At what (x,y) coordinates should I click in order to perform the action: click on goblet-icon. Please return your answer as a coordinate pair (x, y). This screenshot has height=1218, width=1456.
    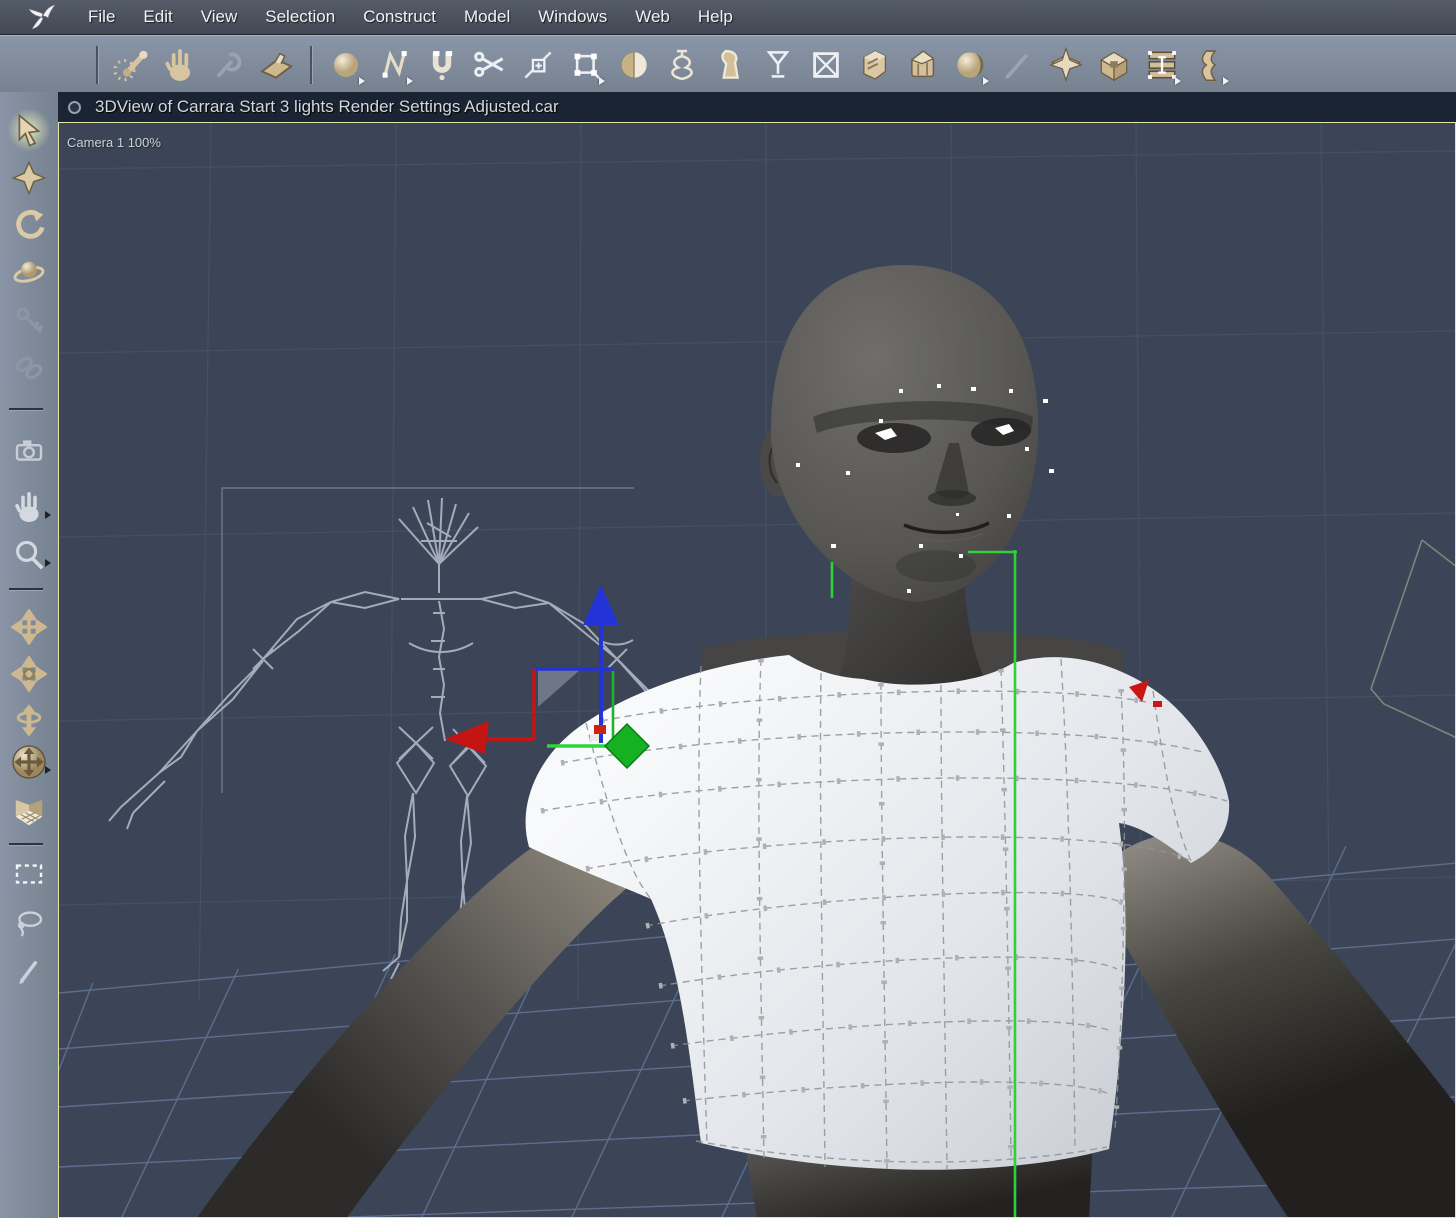
    Looking at the image, I should click on (778, 65).